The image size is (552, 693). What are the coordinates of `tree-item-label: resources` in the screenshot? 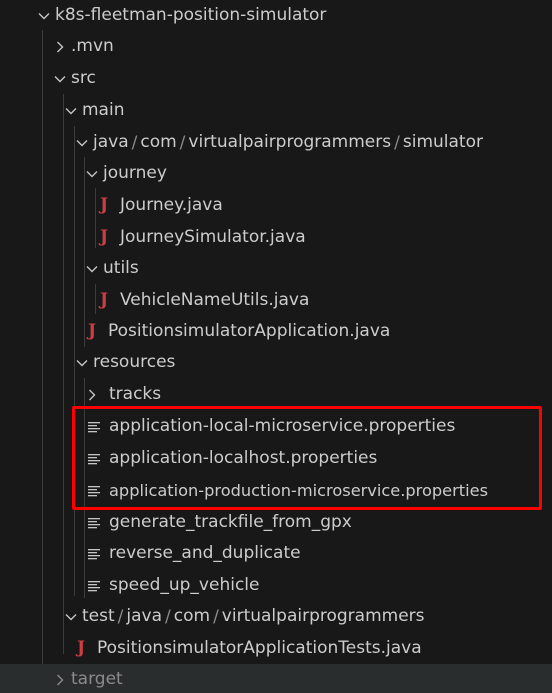 It's located at (134, 362).